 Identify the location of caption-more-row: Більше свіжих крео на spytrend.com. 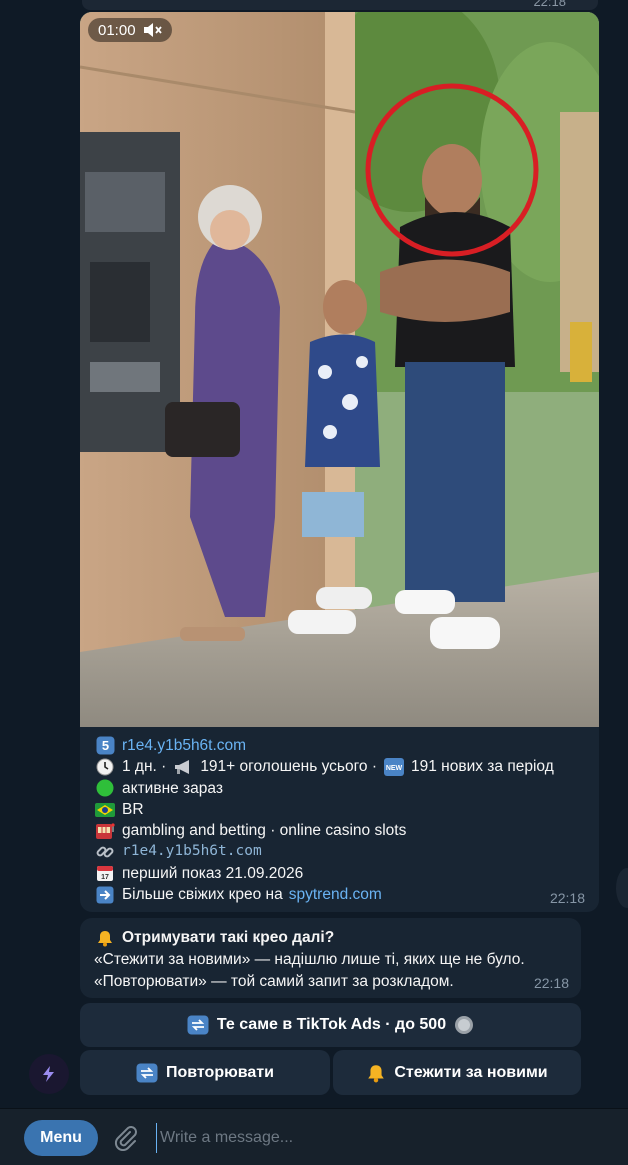
(341, 894).